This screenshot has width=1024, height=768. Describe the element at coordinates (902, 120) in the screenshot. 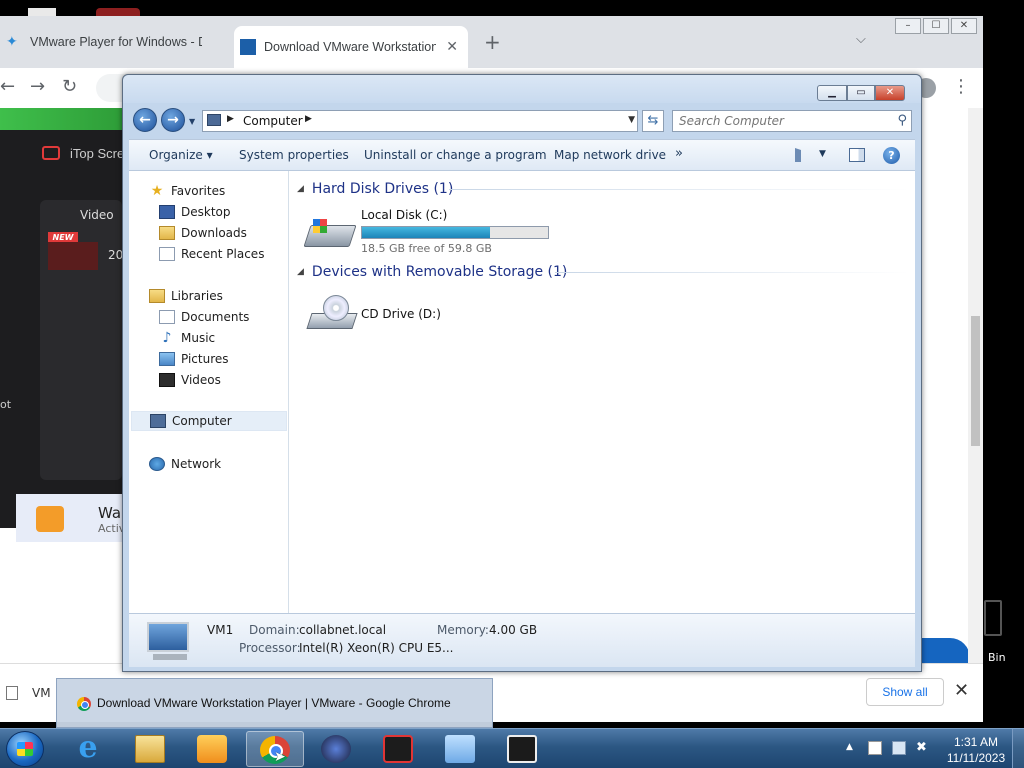

I see `search-icon: ⚲` at that location.